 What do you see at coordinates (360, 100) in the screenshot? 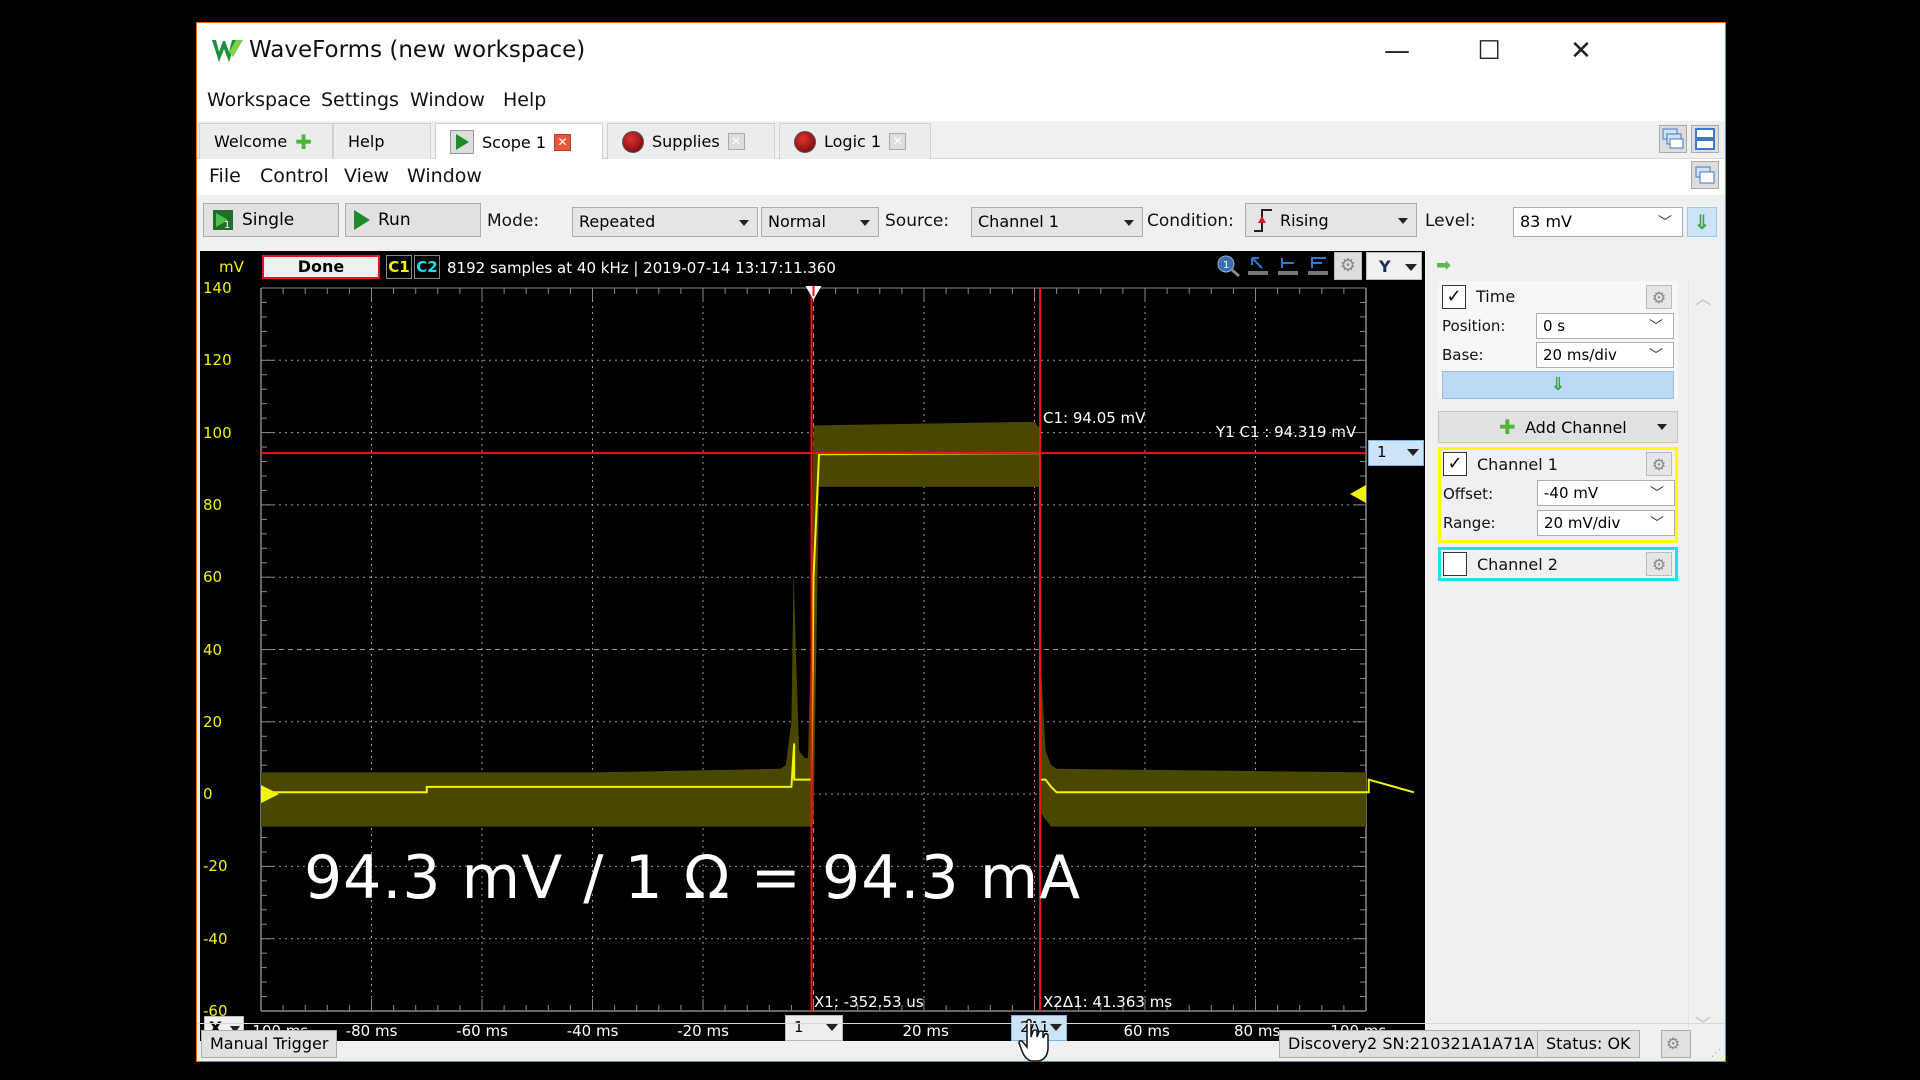
I see `menu-settings: Settings` at bounding box center [360, 100].